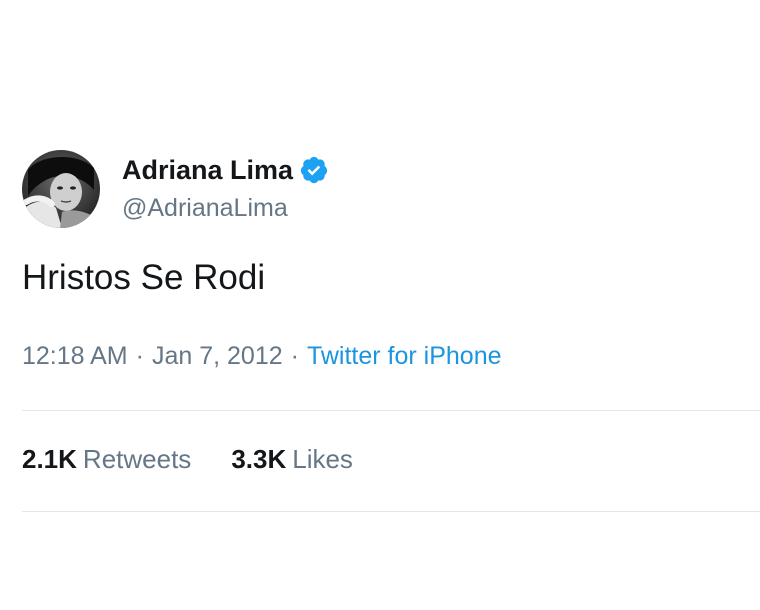 This screenshot has width=760, height=610. Describe the element at coordinates (259, 459) in the screenshot. I see `likes-count: 3.3K` at that location.